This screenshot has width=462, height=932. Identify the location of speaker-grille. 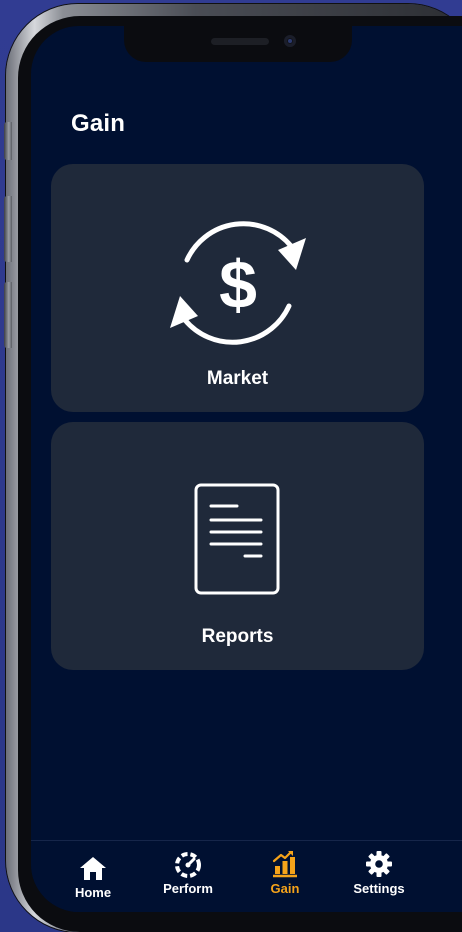
(240, 41).